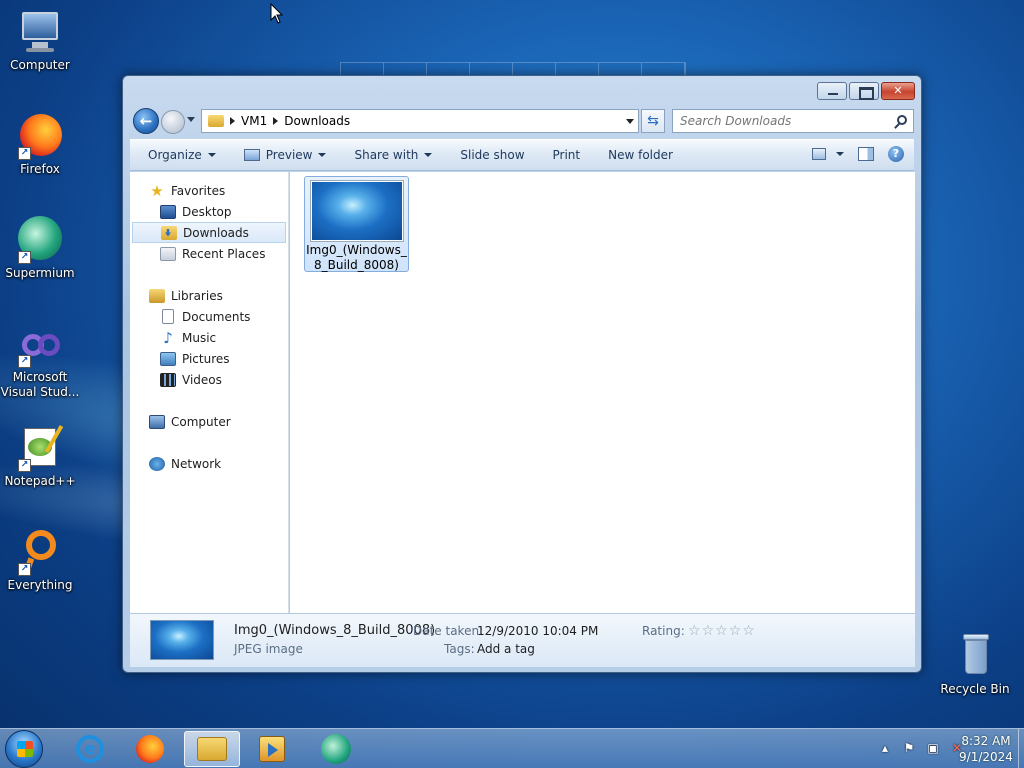 The height and width of the screenshot is (768, 1024). What do you see at coordinates (202, 379) in the screenshot?
I see `nav-label: Videos` at bounding box center [202, 379].